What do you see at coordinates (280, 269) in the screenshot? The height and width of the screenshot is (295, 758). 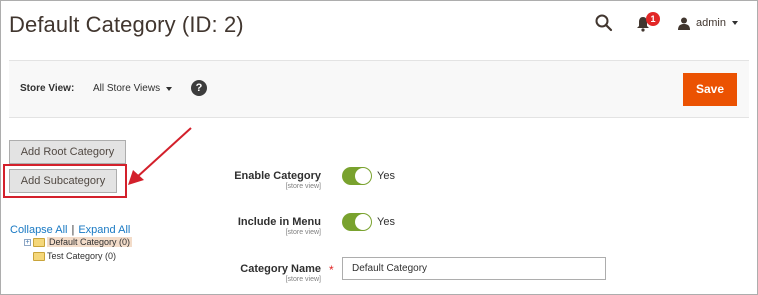 I see `category-name-label: Category Name` at bounding box center [280, 269].